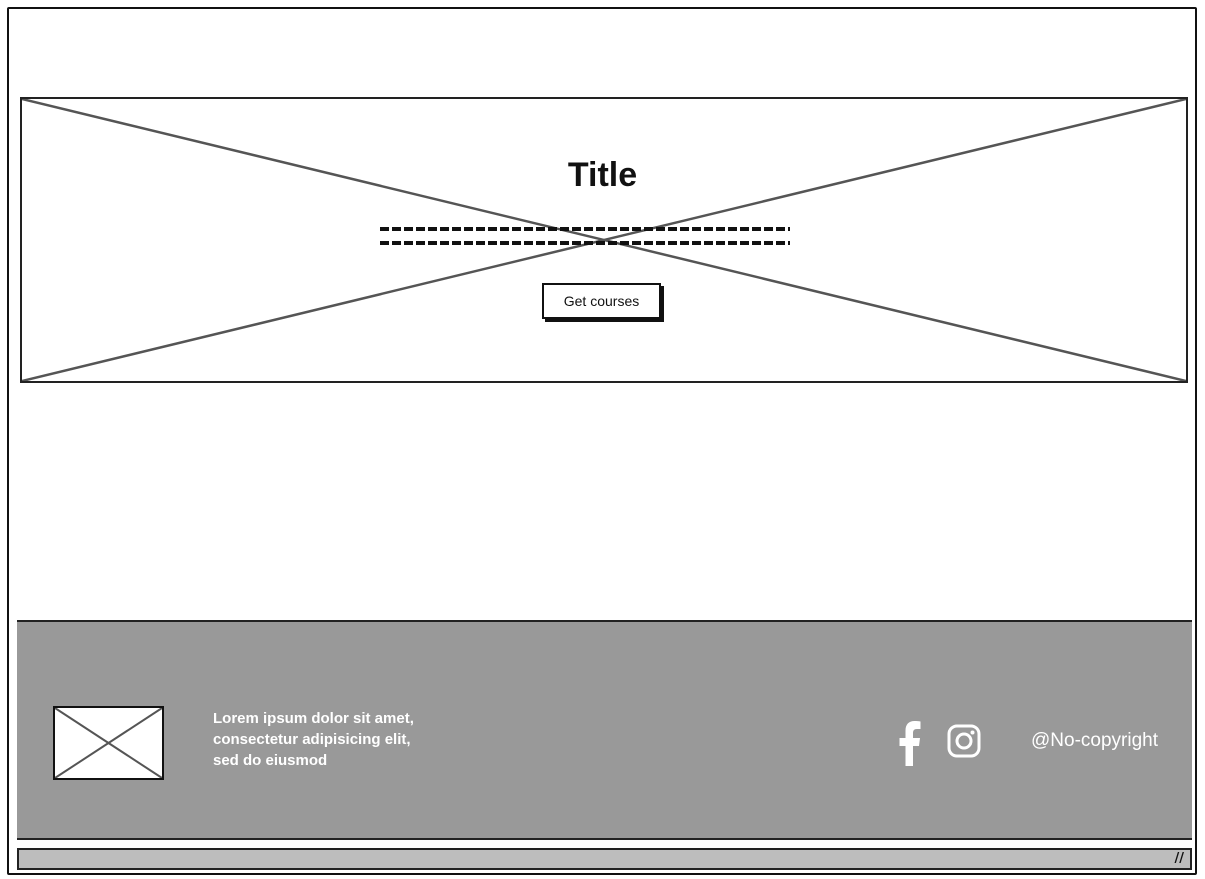  Describe the element at coordinates (604, 859) in the screenshot. I see `horizontal-scrollbar: //` at that location.